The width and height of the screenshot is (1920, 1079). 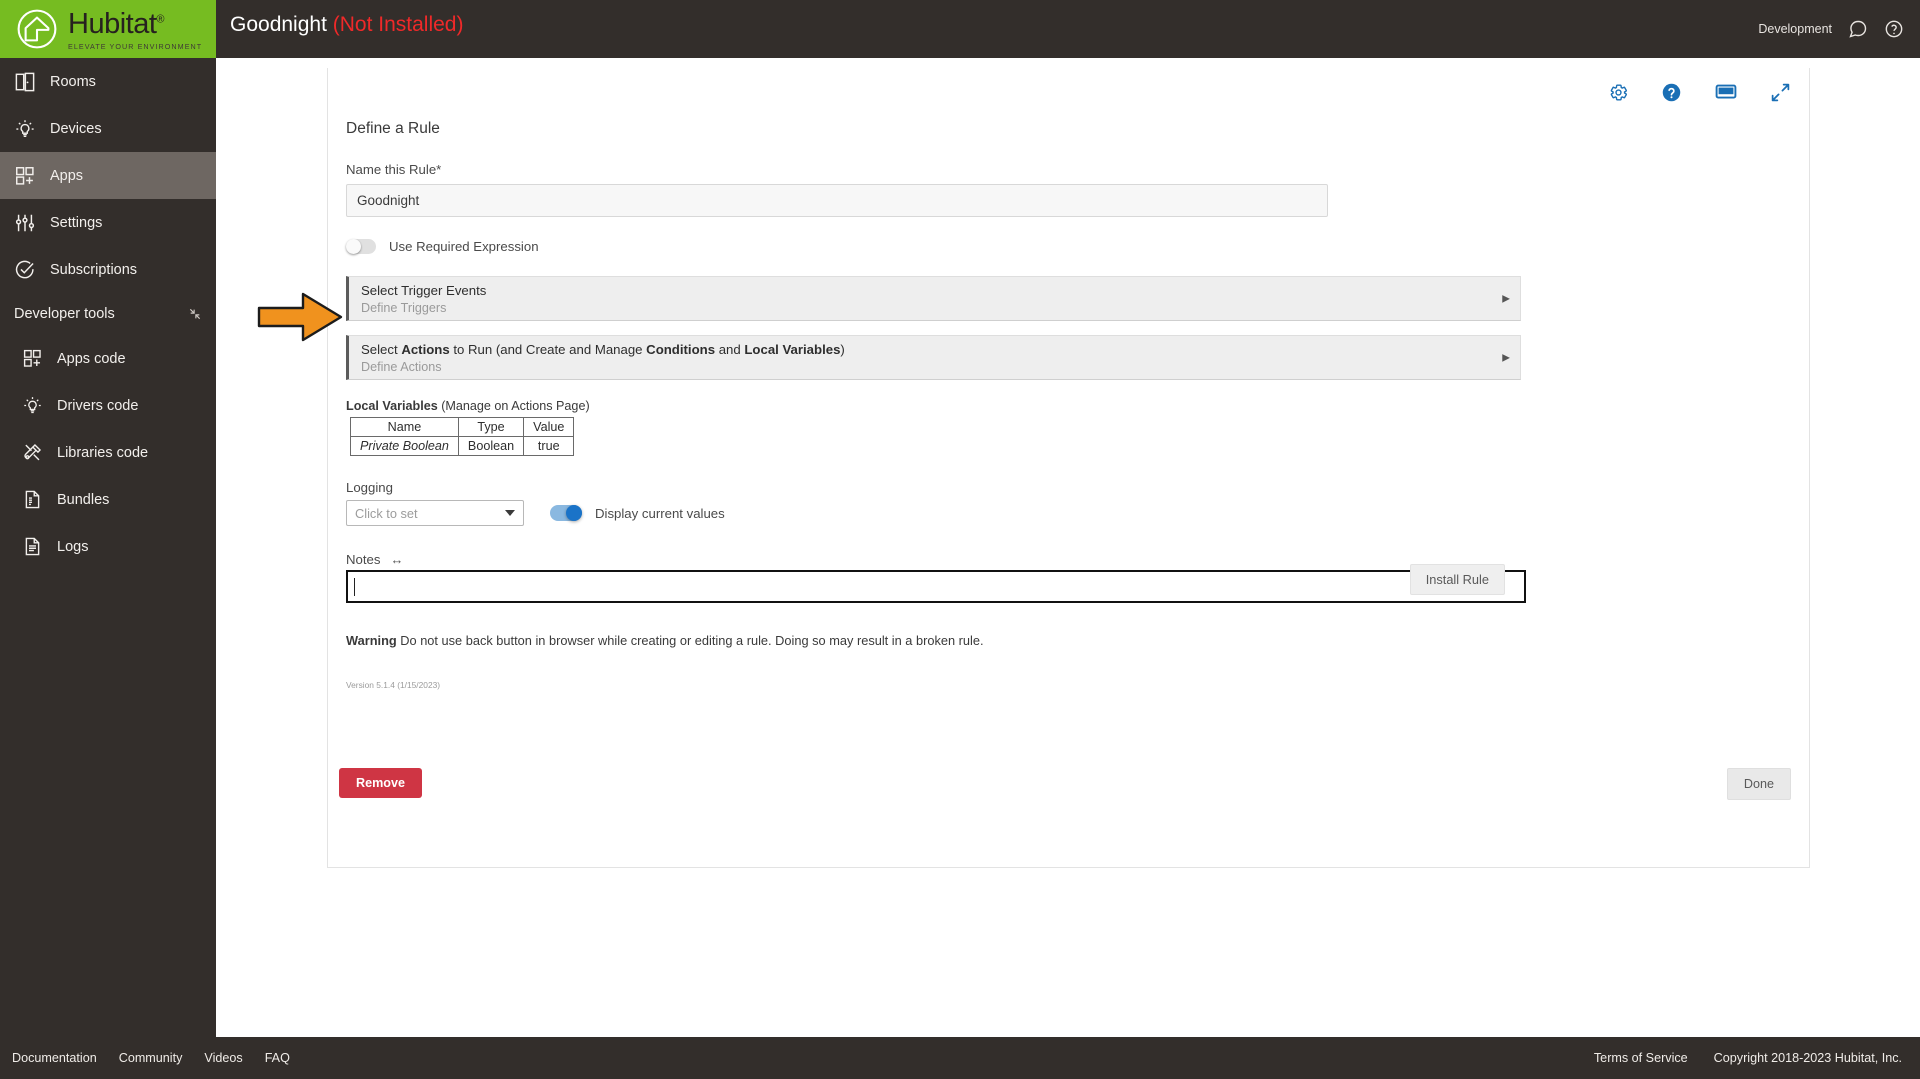 I want to click on gear-icon, so click(x=1618, y=92).